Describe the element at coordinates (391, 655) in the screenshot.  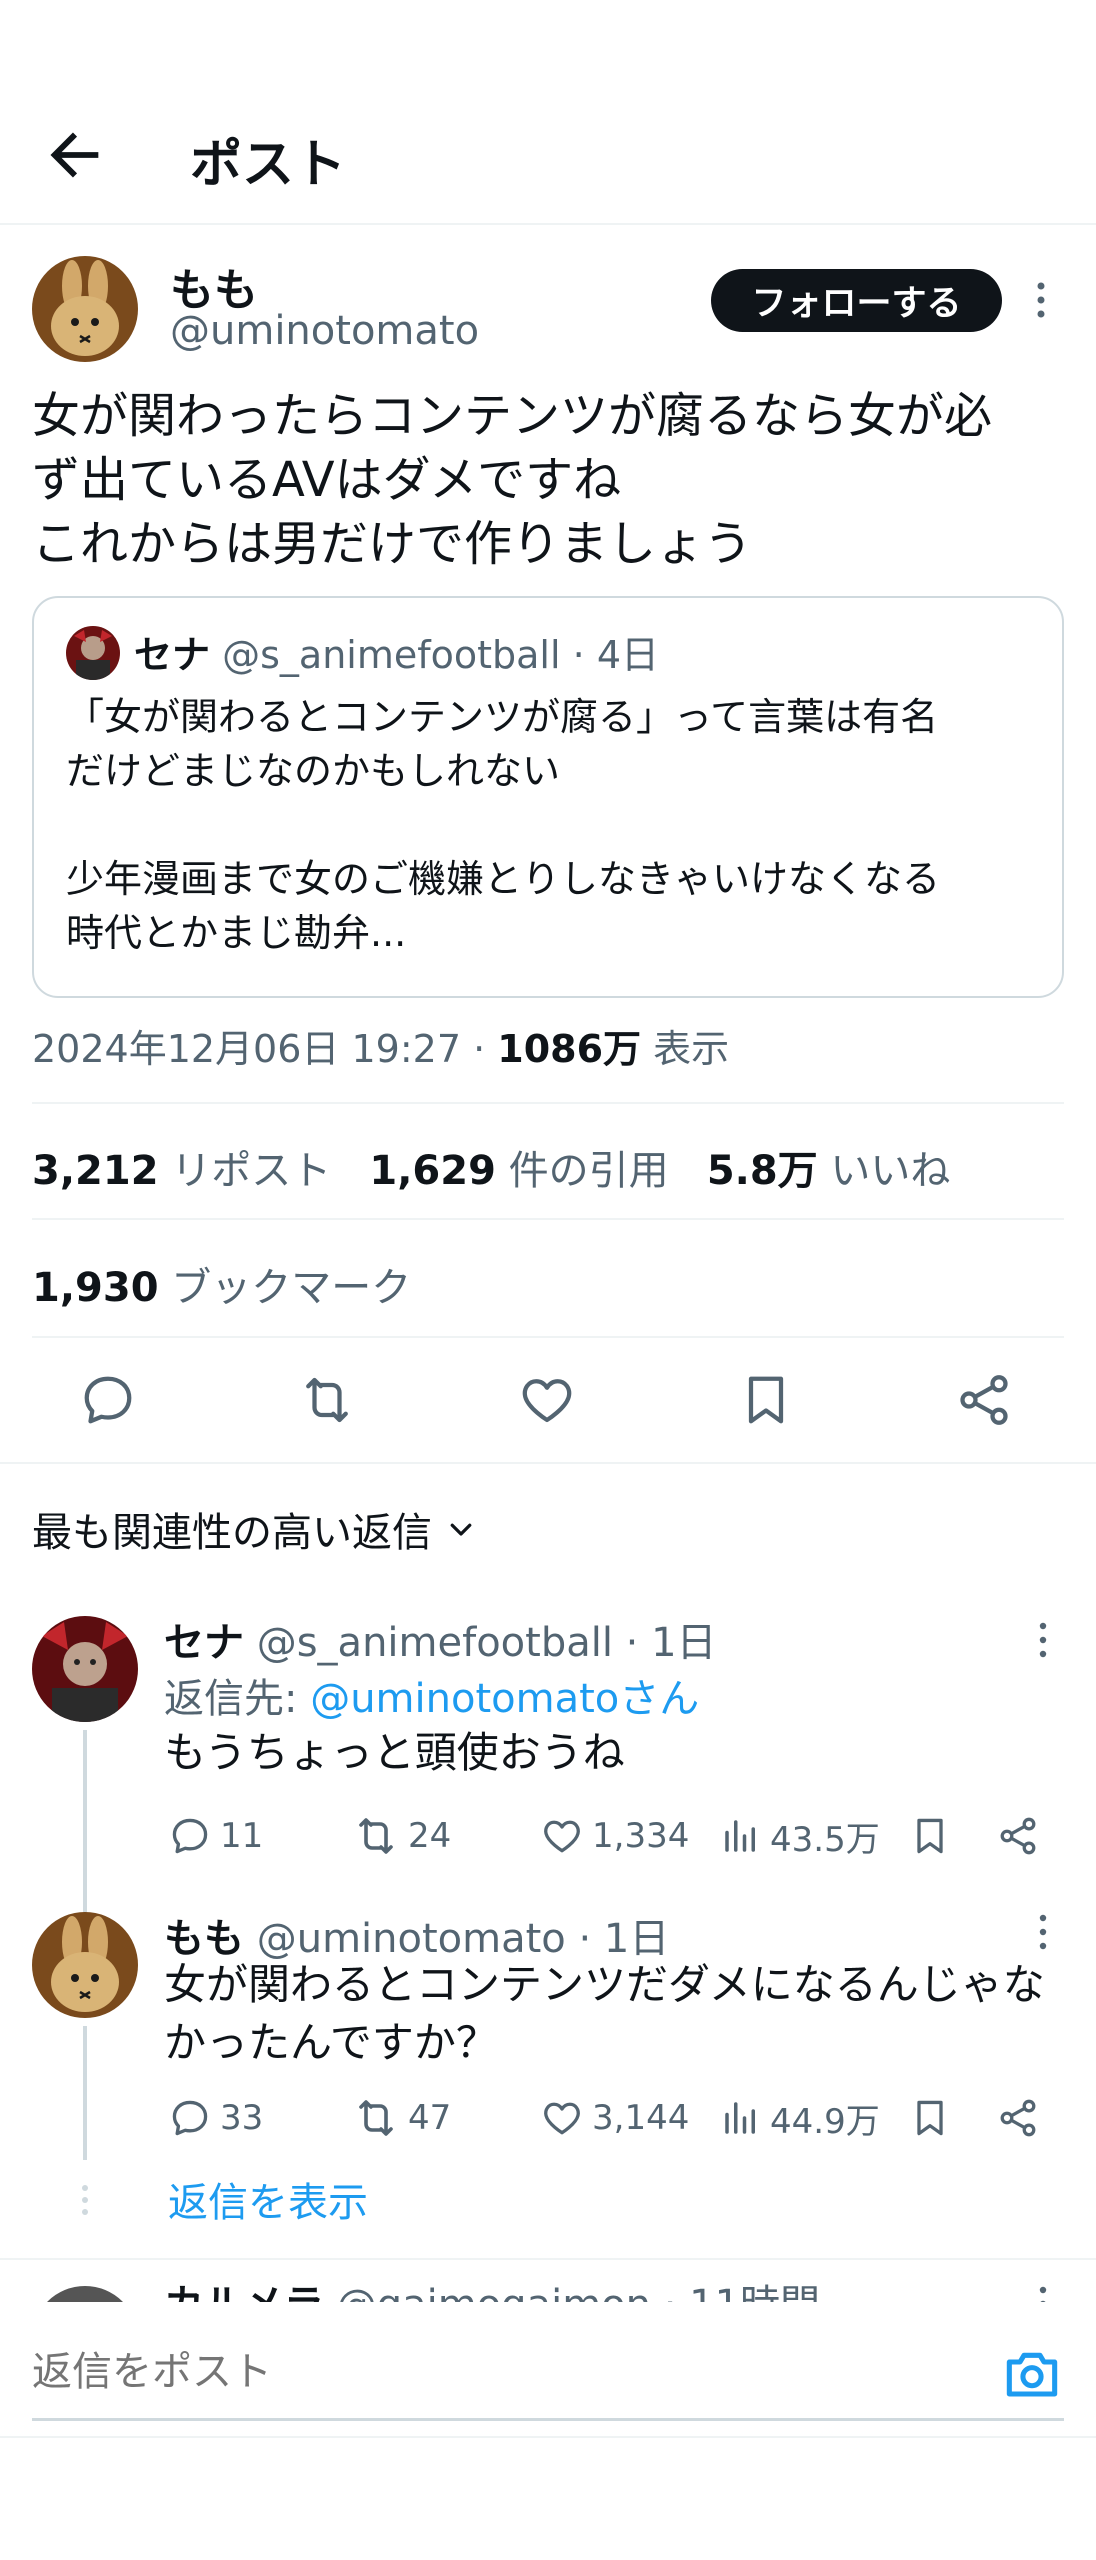
I see `quoted-author-handle: @s_animefootball` at that location.